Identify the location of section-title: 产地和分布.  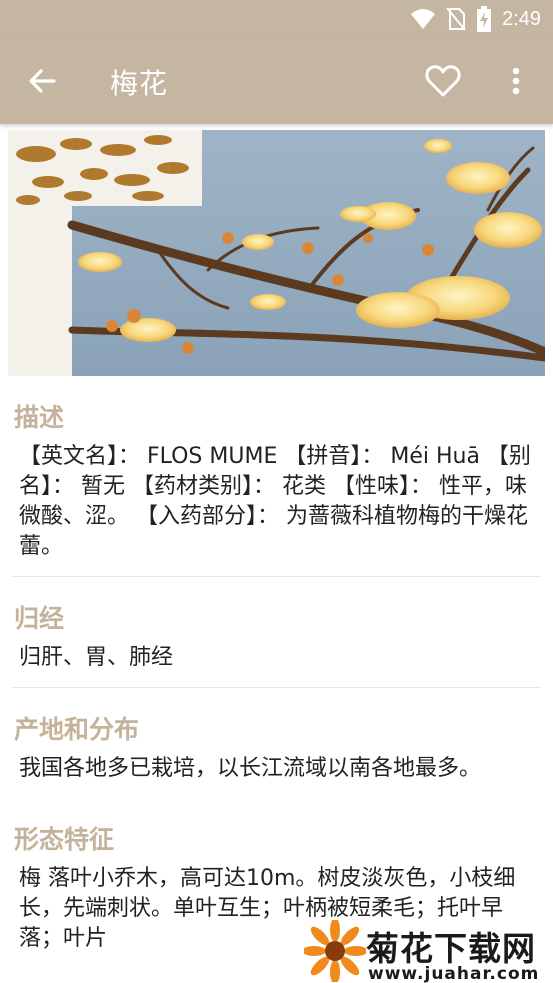
(77, 729).